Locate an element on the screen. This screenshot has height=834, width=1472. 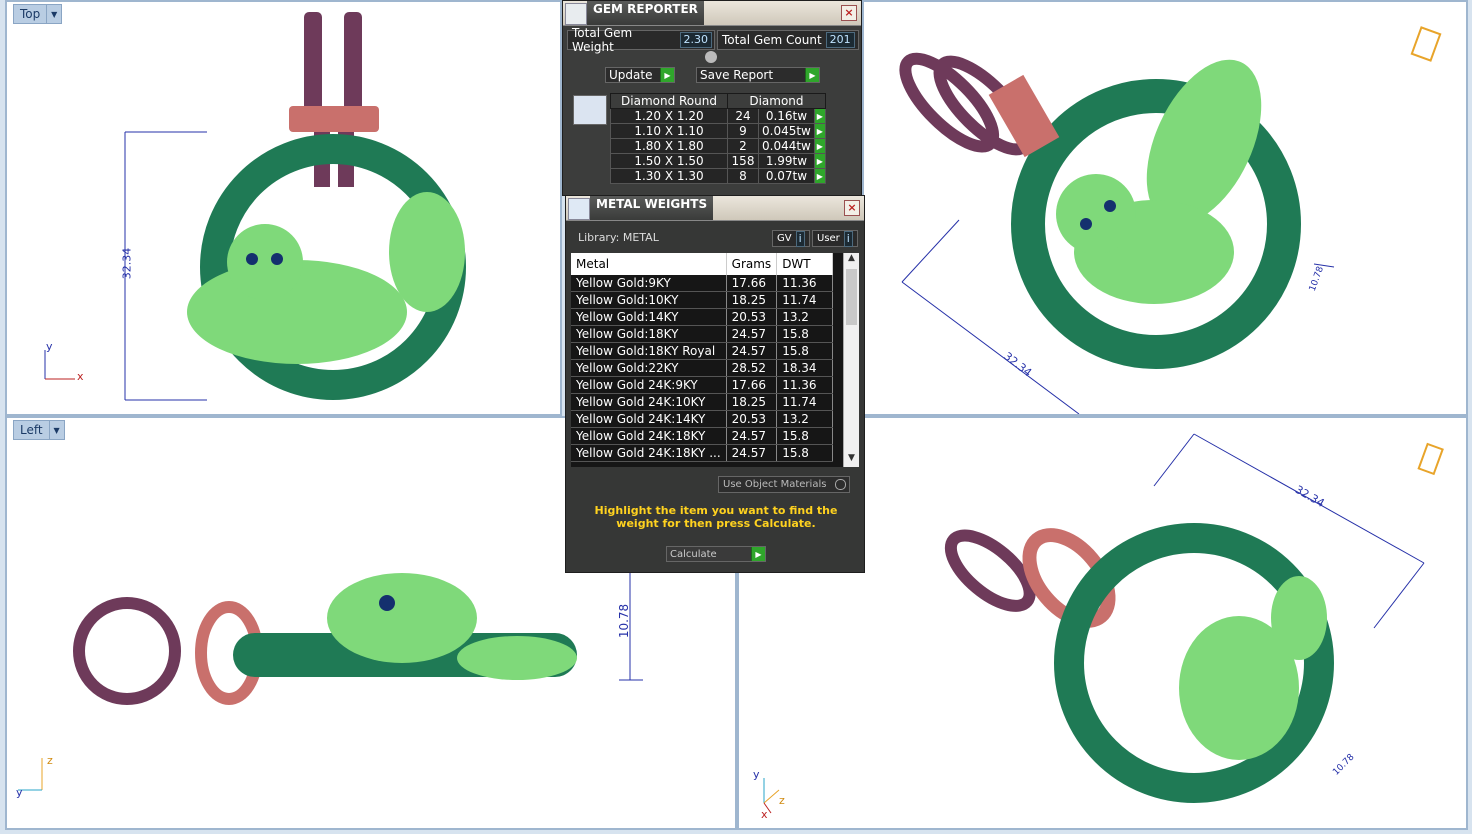
user-toggle: User i is located at coordinates (835, 238).